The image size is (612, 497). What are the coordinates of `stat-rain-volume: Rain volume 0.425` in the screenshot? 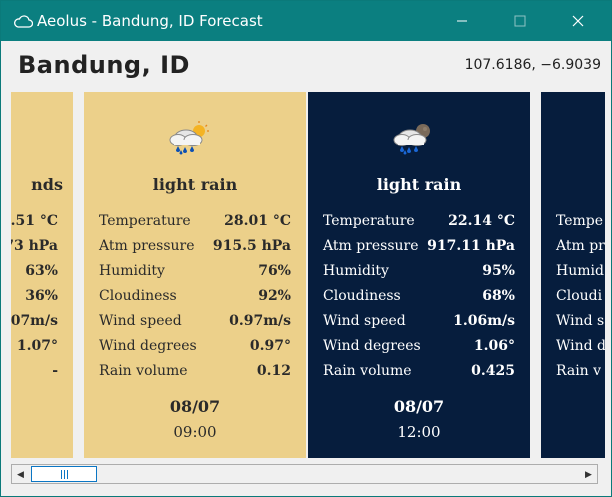 It's located at (419, 373).